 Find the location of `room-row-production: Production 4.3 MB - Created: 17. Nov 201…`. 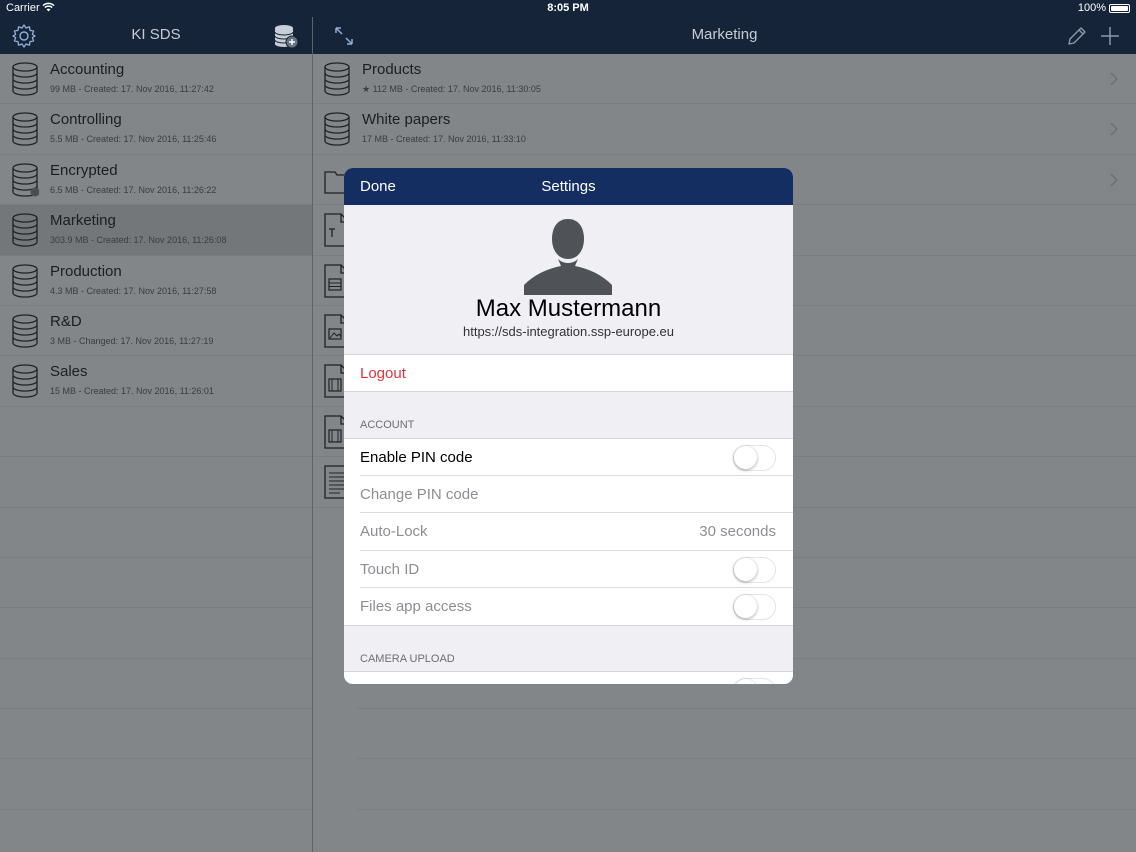

room-row-production: Production 4.3 MB - Created: 17. Nov 201… is located at coordinates (156, 281).